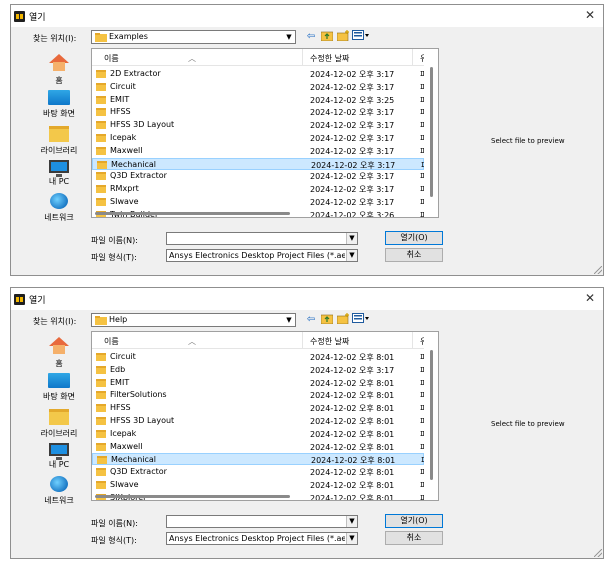 This screenshot has width=616, height=564. I want to click on item-date: 2024-12-02 오후 8:01, so click(352, 383).